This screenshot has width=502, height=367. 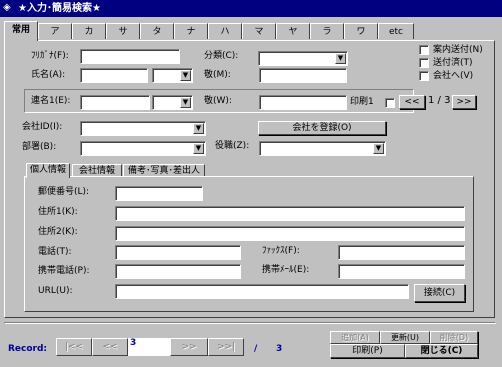 What do you see at coordinates (232, 146) in the screenshot?
I see `position-label: 役職(Z):` at bounding box center [232, 146].